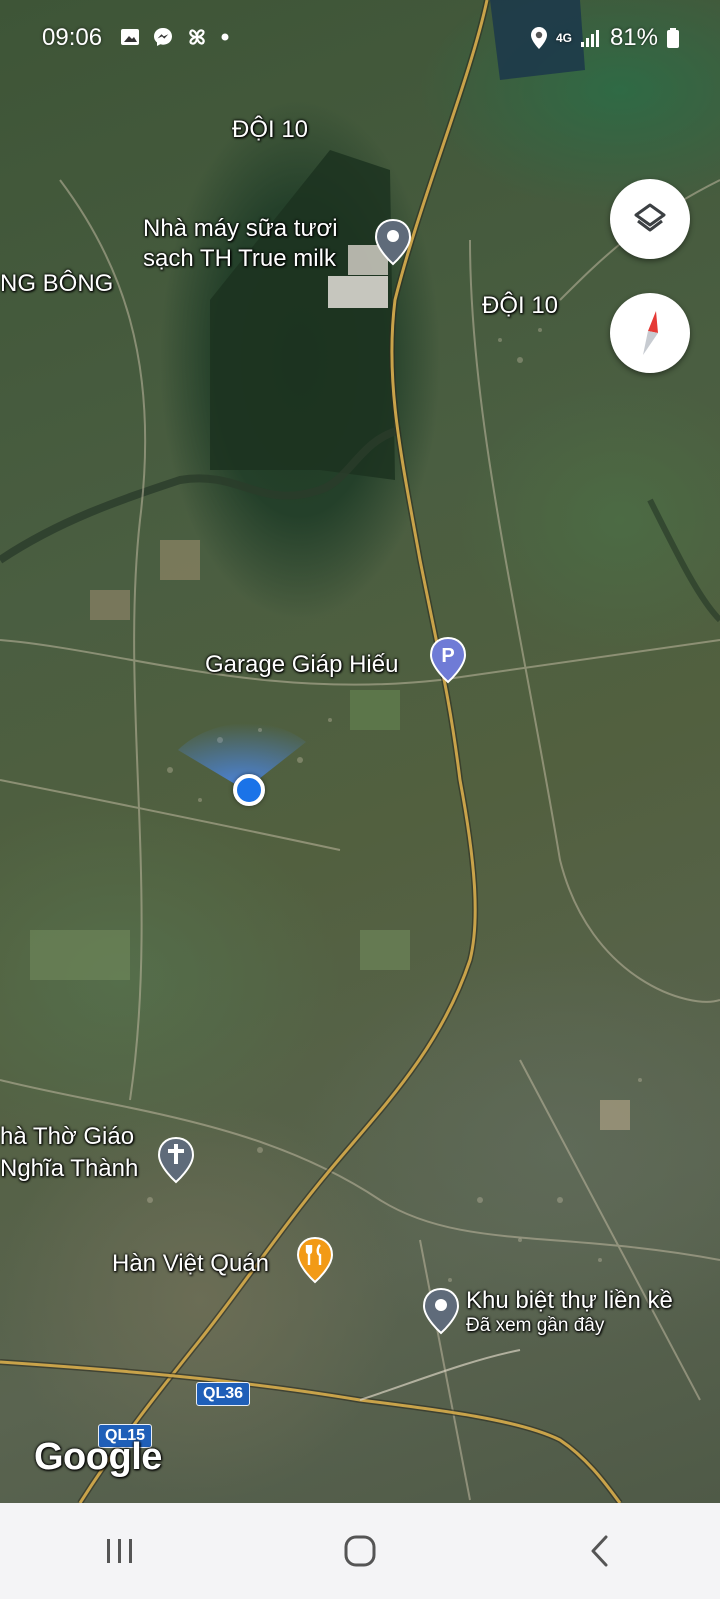 This screenshot has width=720, height=1599. I want to click on khu-biet-thu-title: Khu biệt thự liền kề, so click(569, 1300).